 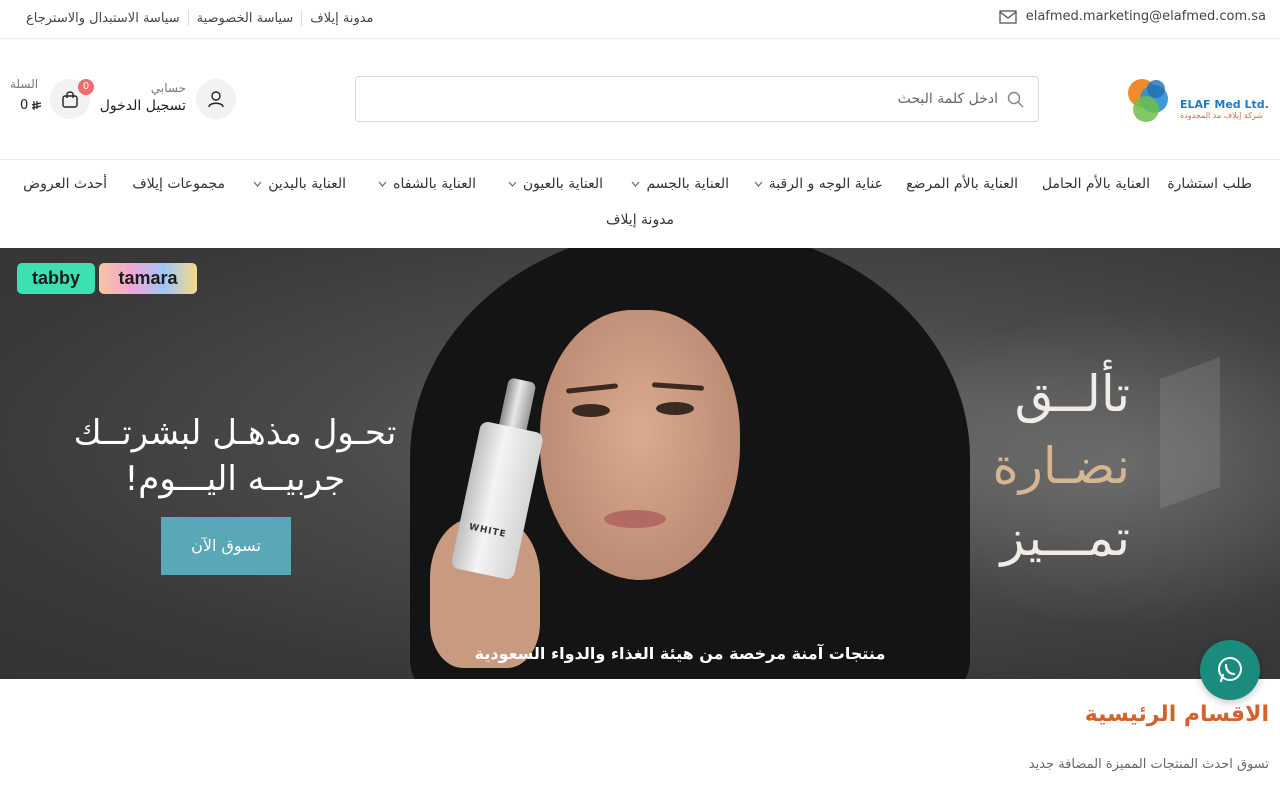 What do you see at coordinates (226, 546) in the screenshot?
I see `shop-now-button: تسوق الآن` at bounding box center [226, 546].